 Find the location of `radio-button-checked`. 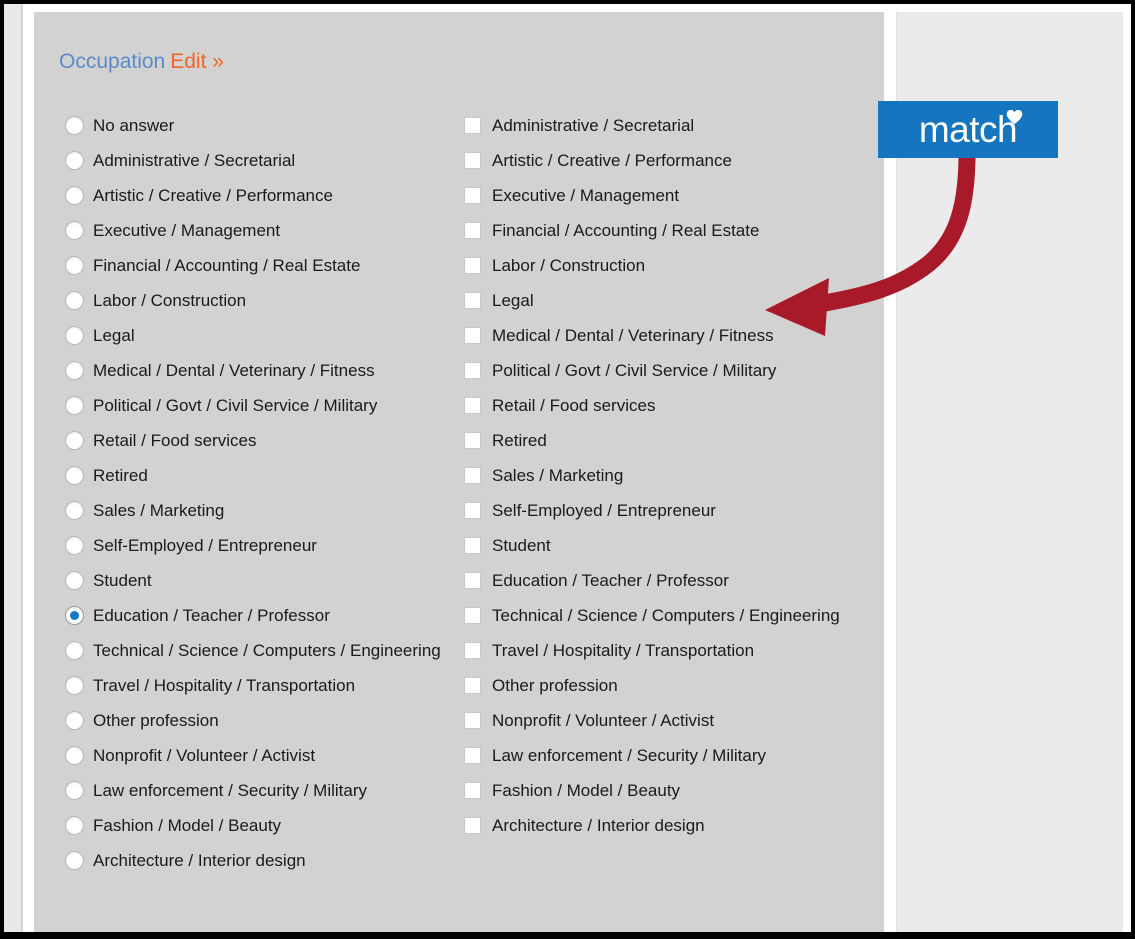

radio-button-checked is located at coordinates (74, 615).